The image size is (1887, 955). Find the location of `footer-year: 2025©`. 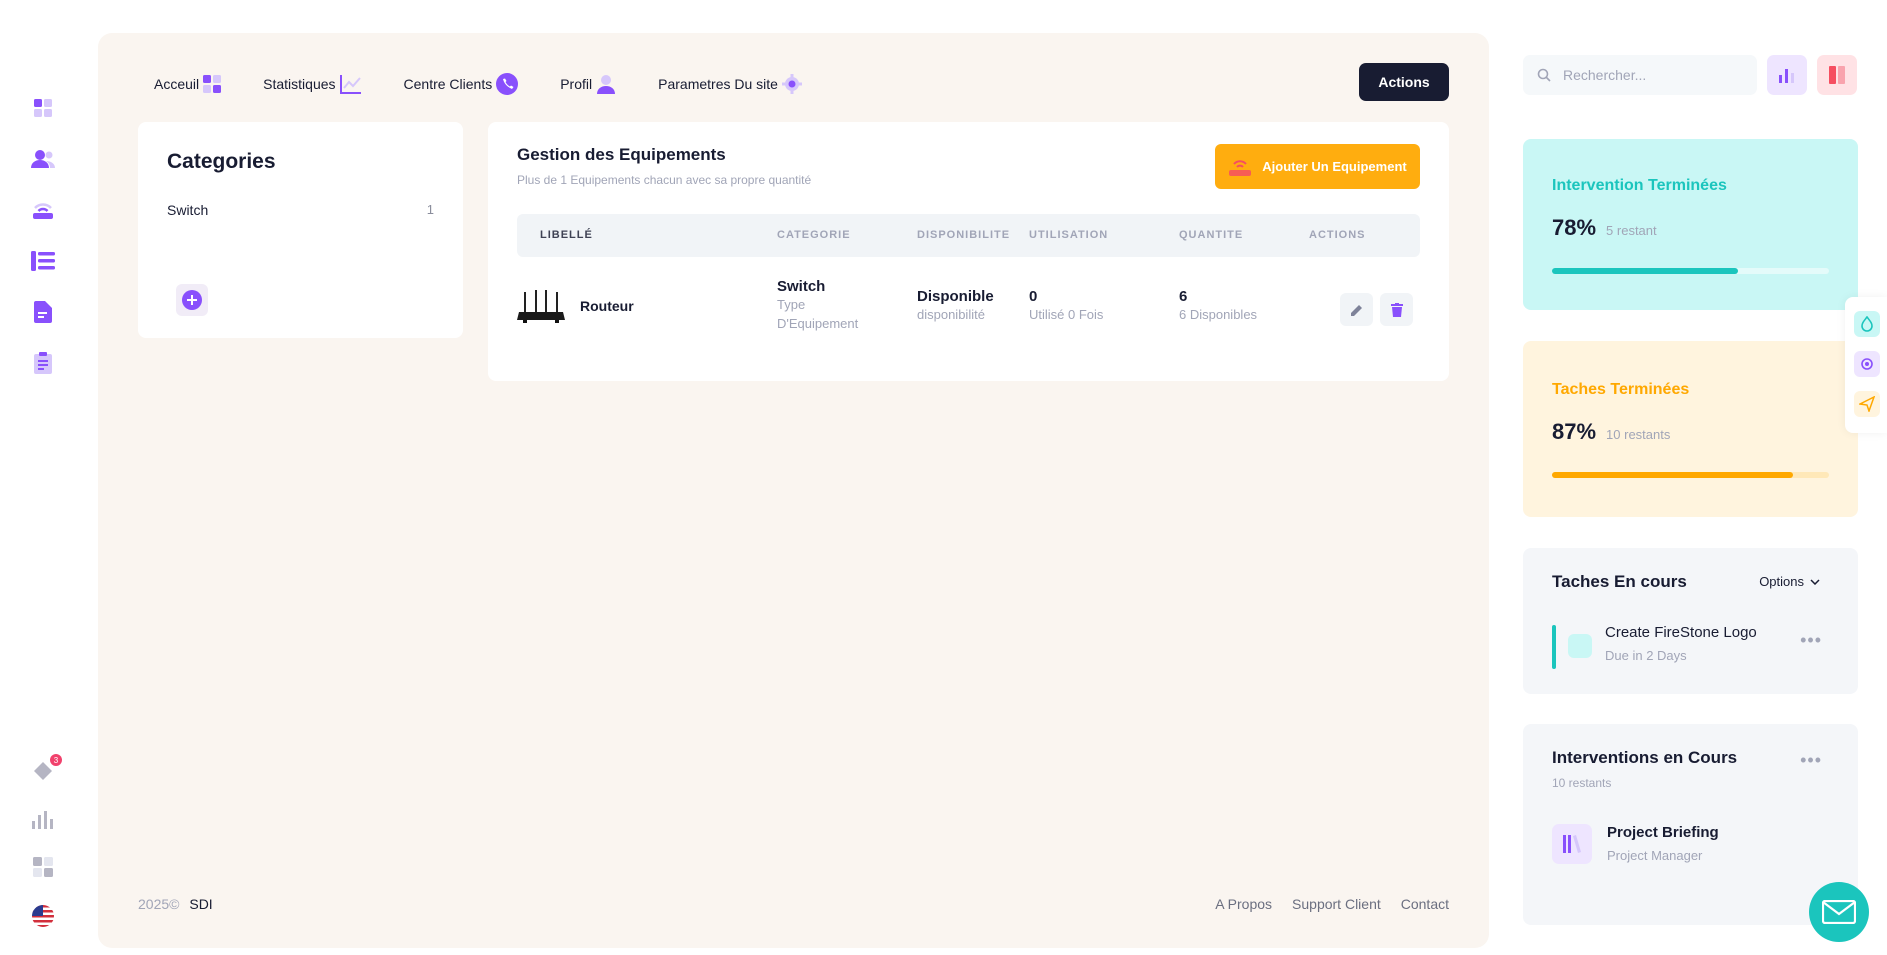

footer-year: 2025© is located at coordinates (159, 904).